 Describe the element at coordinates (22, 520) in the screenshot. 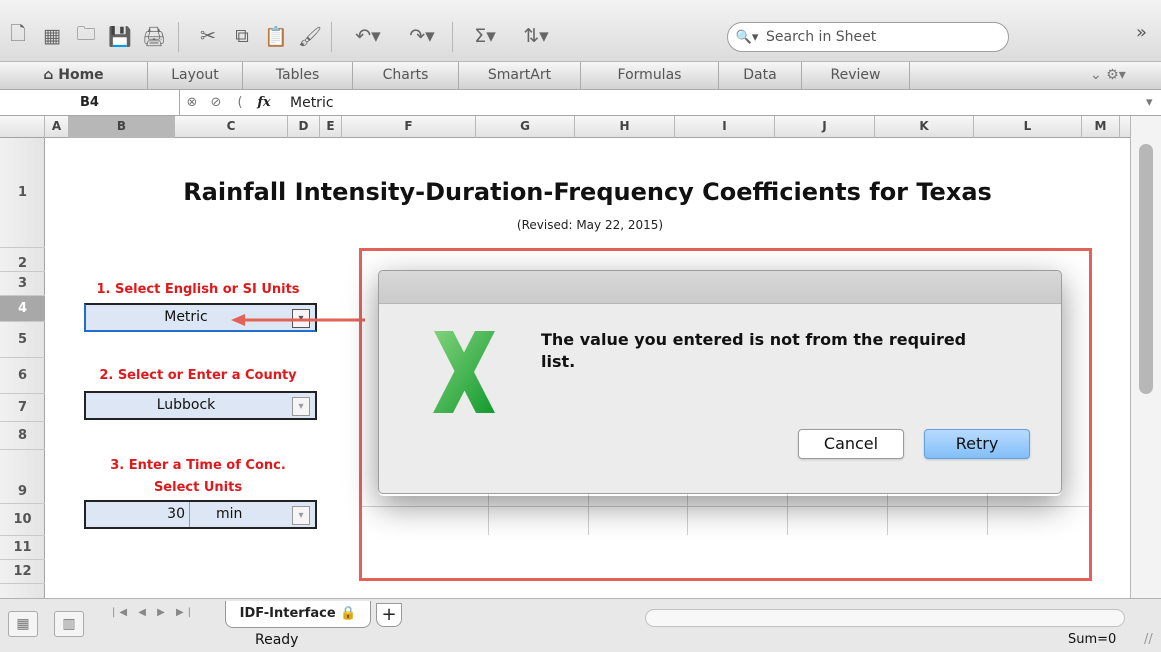

I see `row-header-10: 10` at that location.